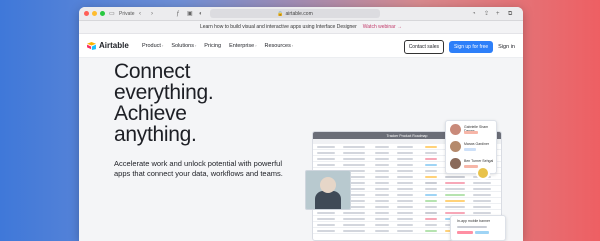 The width and height of the screenshot is (600, 241). I want to click on video-call-image, so click(328, 190).